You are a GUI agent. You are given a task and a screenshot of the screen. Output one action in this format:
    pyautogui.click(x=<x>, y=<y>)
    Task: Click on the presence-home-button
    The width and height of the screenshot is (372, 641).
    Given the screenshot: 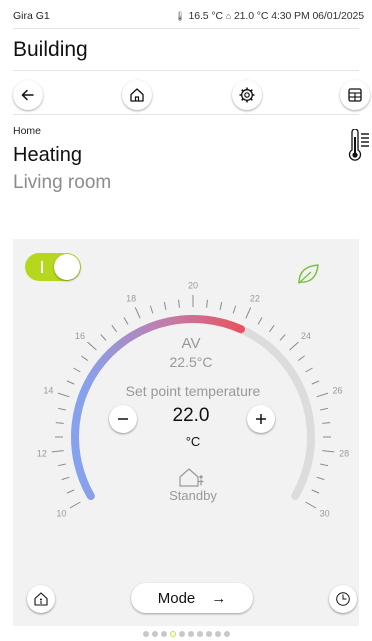 What is the action you would take?
    pyautogui.click(x=41, y=599)
    